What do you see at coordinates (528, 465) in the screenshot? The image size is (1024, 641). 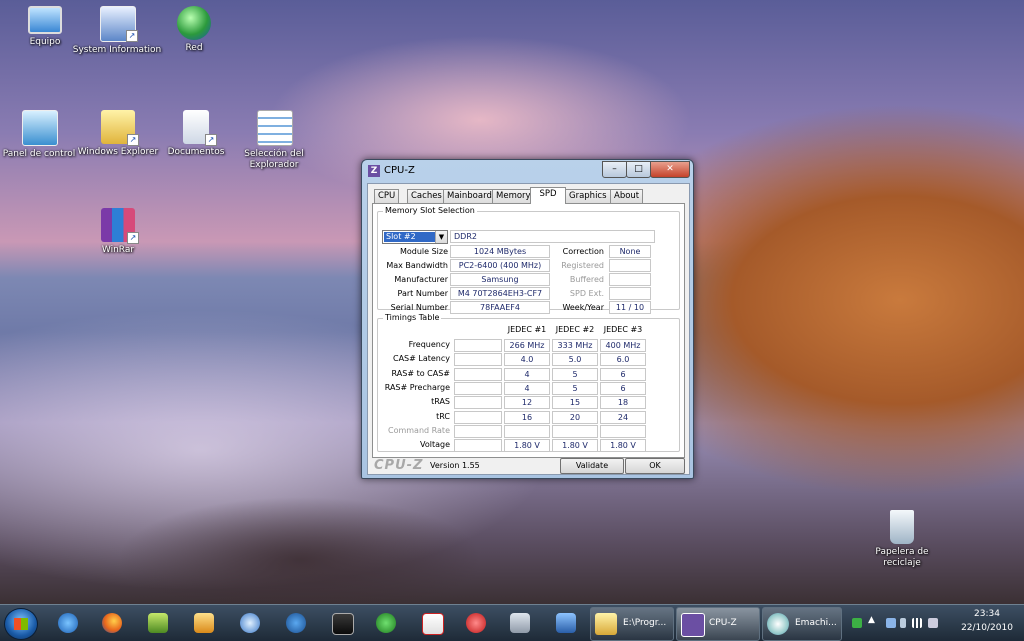 I see `window-footer: CPU-Z Version 1.55 Validate OK` at bounding box center [528, 465].